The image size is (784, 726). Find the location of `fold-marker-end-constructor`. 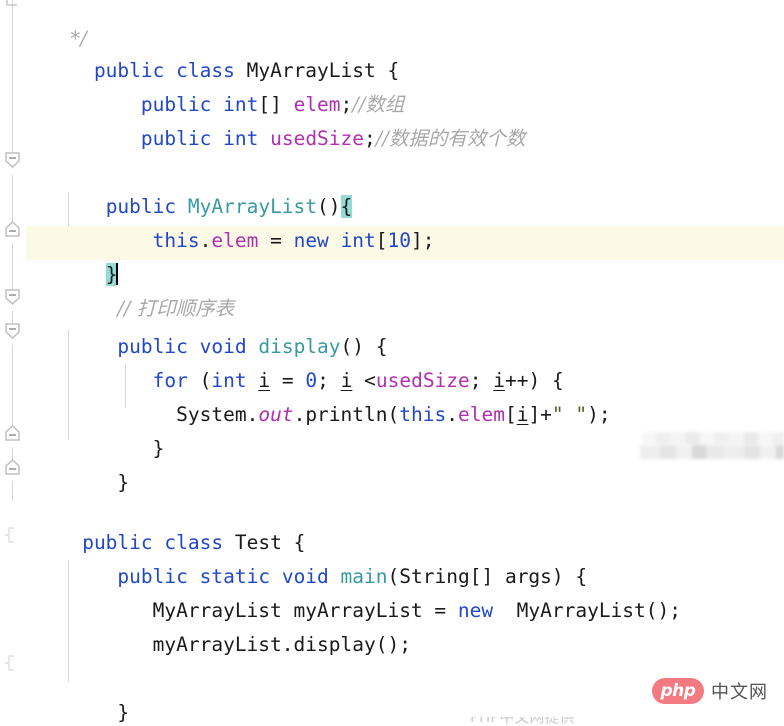

fold-marker-end-constructor is located at coordinates (12, 229).